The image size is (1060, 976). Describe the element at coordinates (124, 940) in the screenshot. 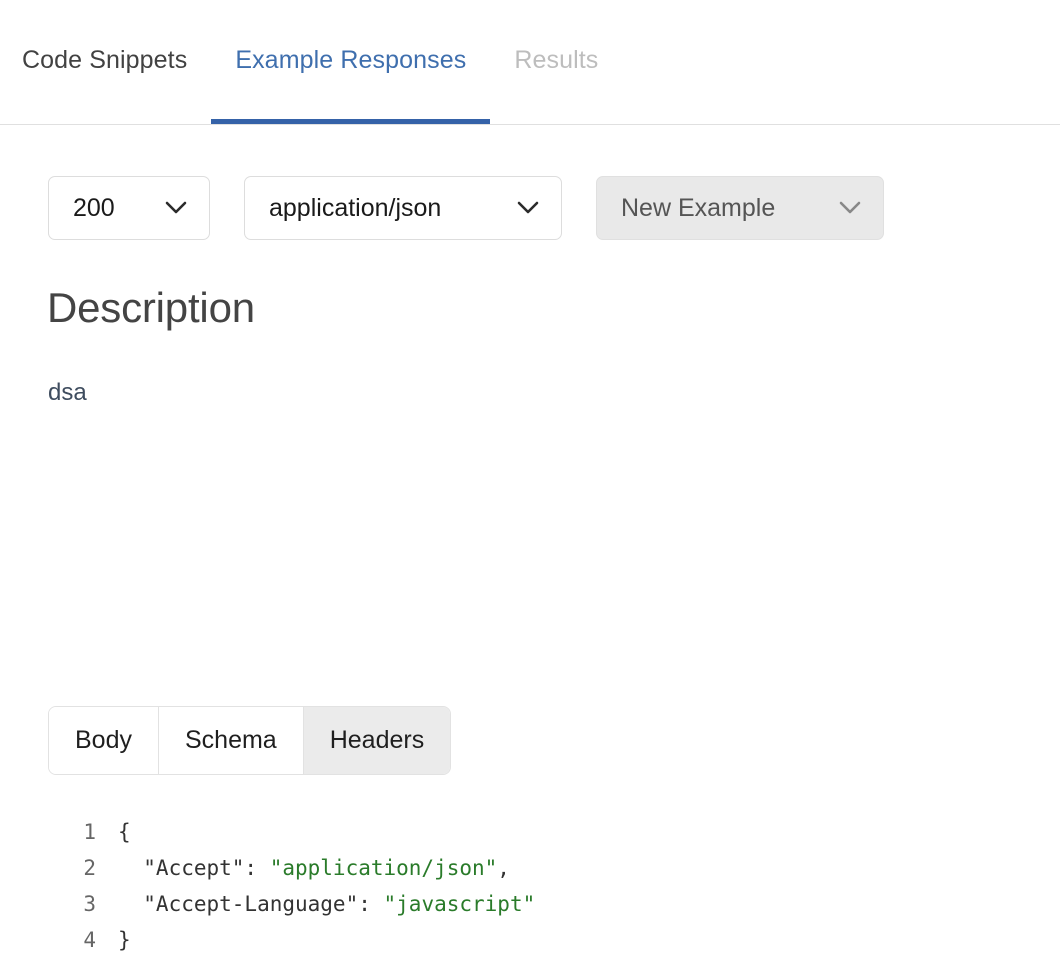

I see `code-plain: }` at that location.